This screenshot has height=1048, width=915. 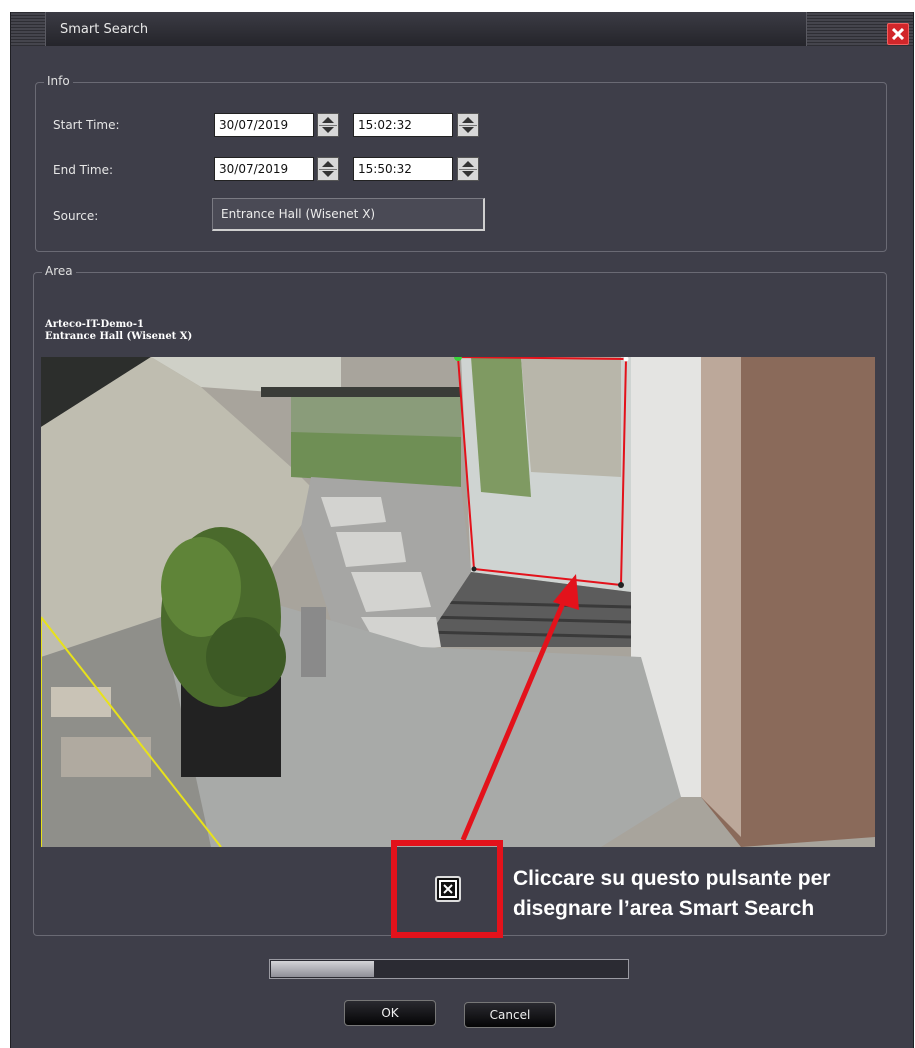 I want to click on start-time-field: 15:02:32, so click(x=403, y=125).